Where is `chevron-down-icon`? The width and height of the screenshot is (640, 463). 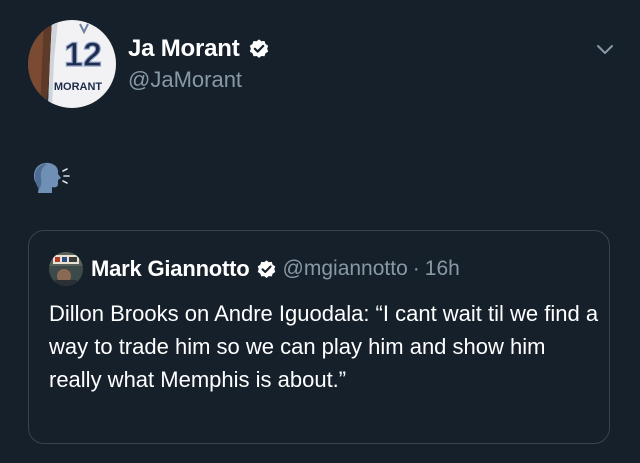
chevron-down-icon is located at coordinates (605, 49).